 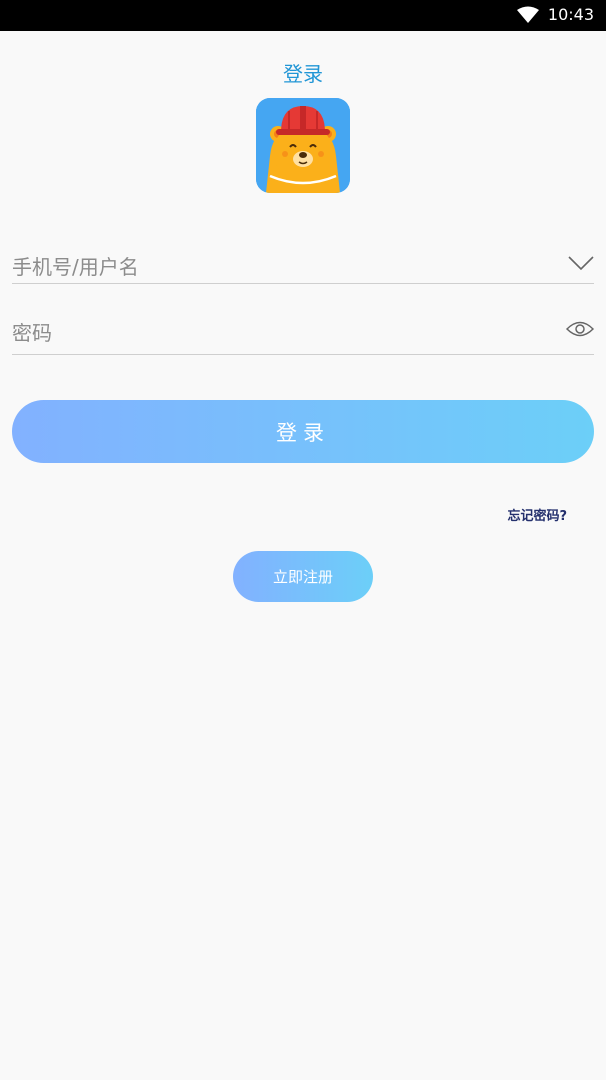 I want to click on register-button-label: 立即注册, so click(x=302, y=577).